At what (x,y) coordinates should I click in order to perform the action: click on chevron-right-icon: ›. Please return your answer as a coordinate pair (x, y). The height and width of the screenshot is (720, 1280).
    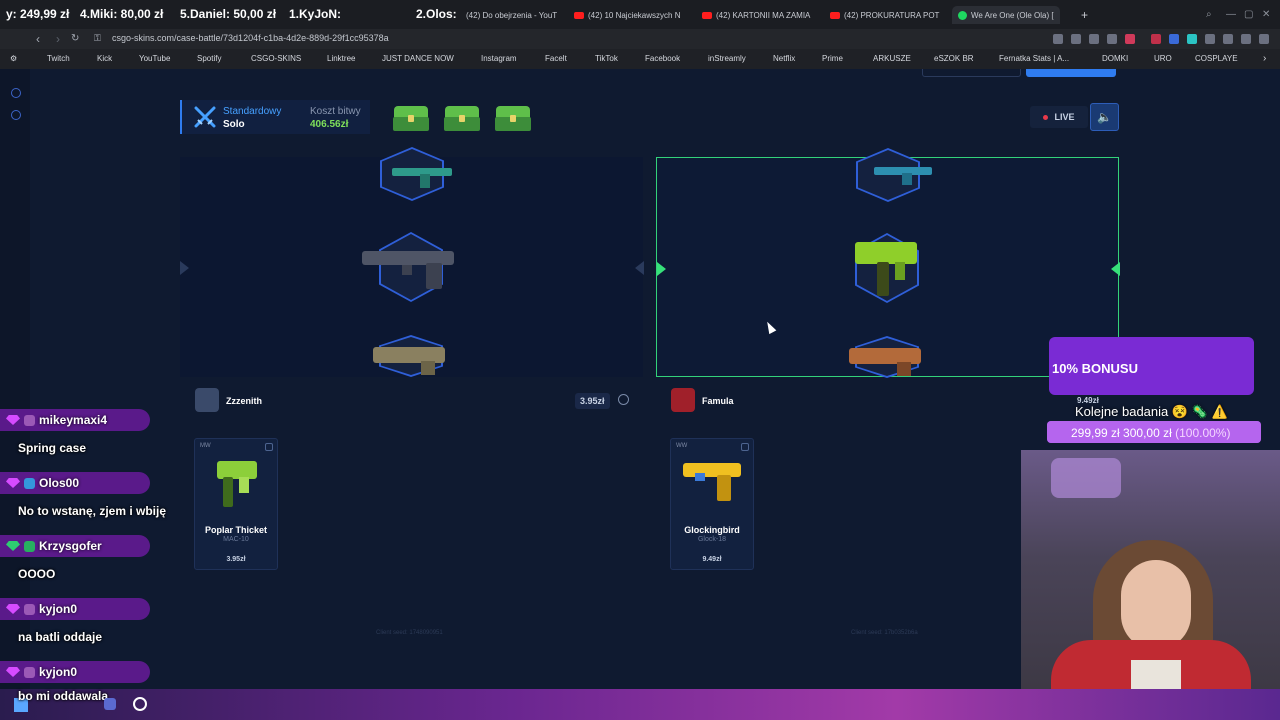
    Looking at the image, I should click on (1264, 58).